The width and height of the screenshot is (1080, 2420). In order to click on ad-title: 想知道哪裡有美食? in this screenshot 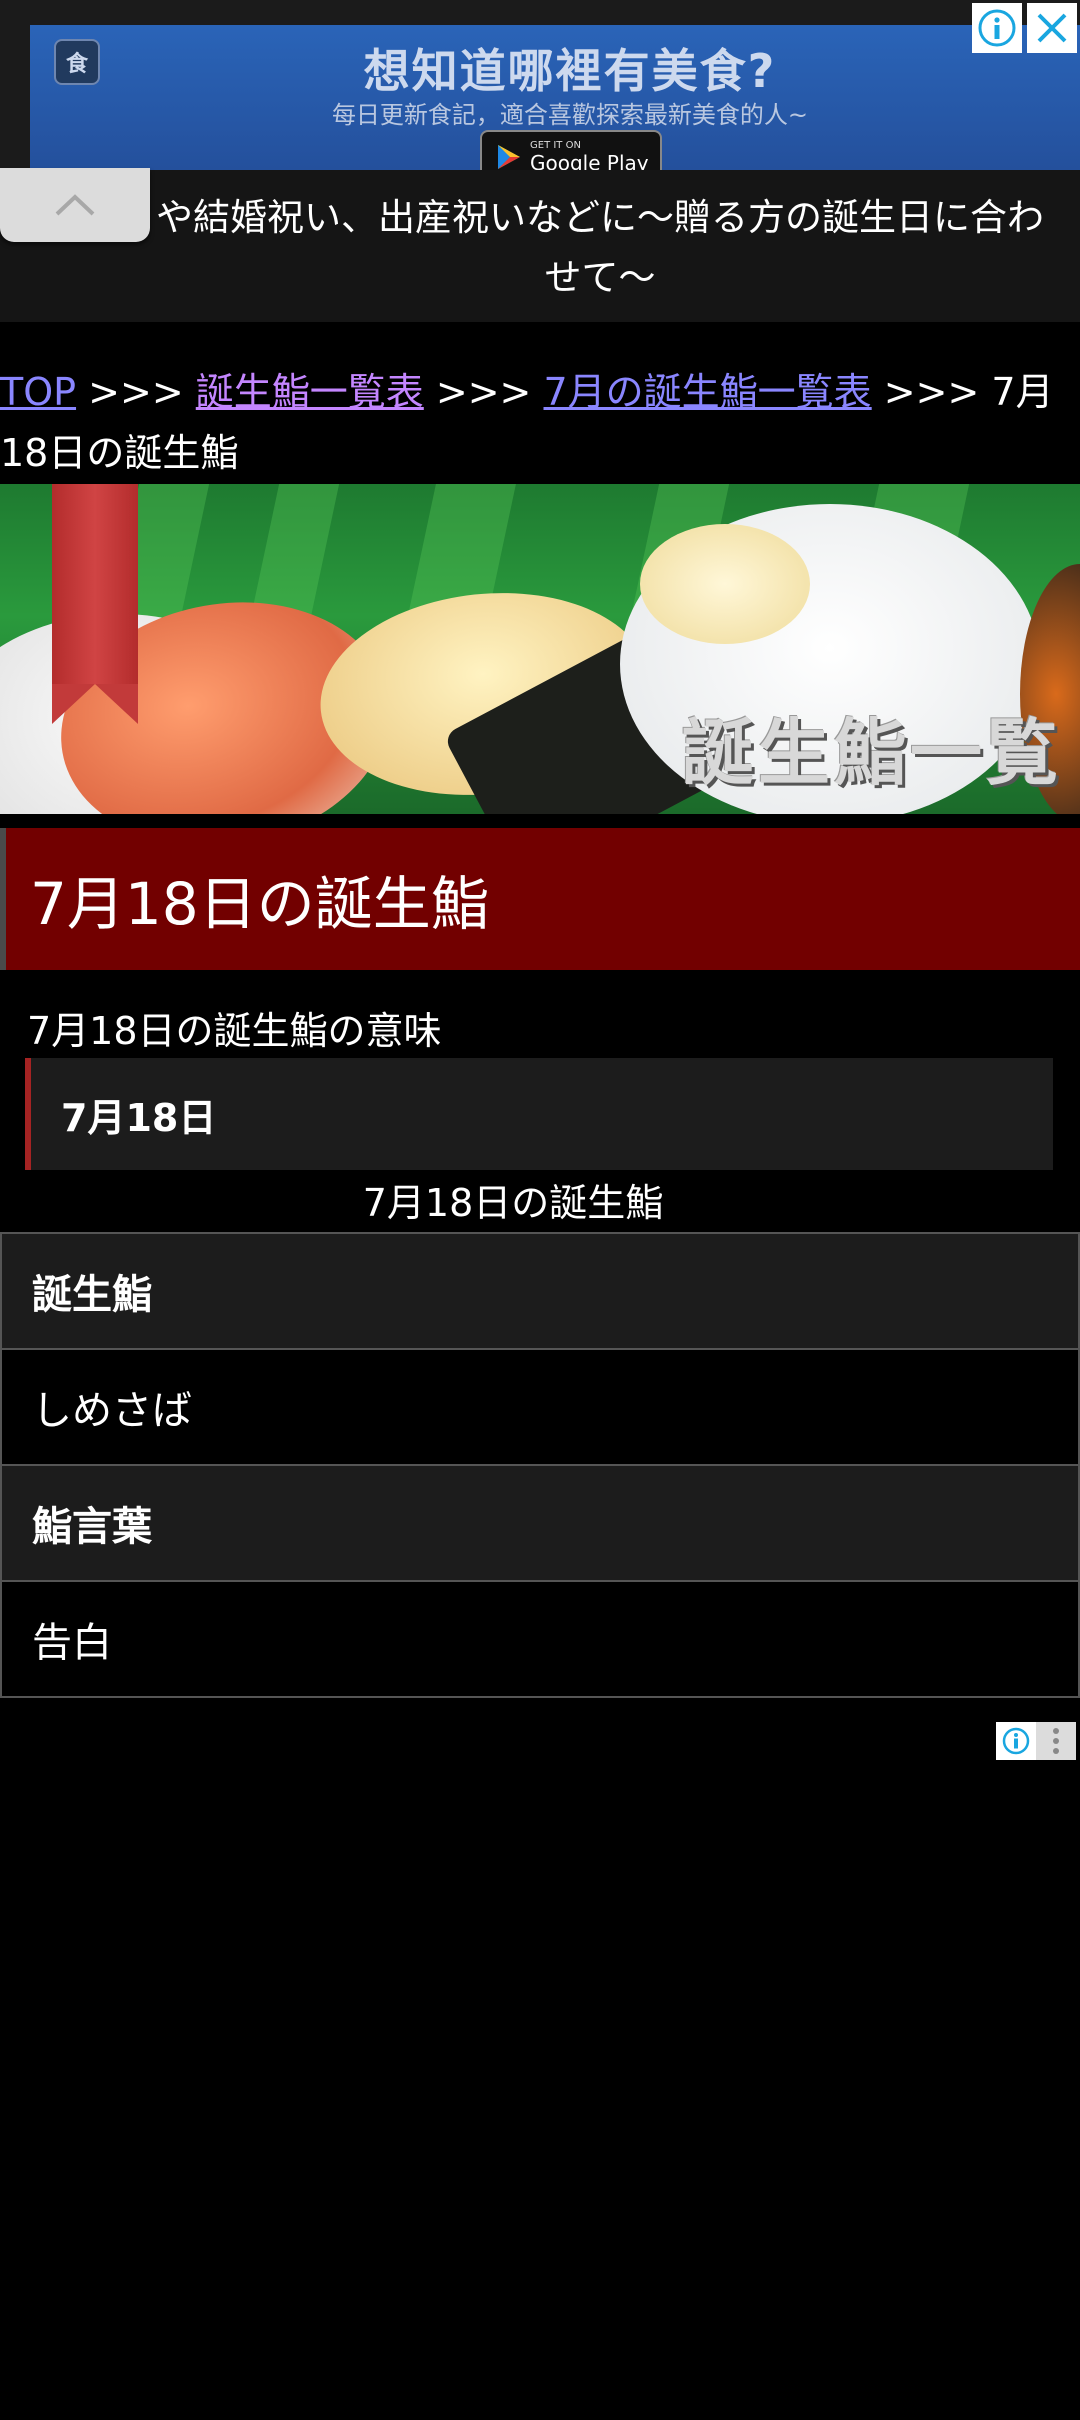, I will do `click(570, 71)`.